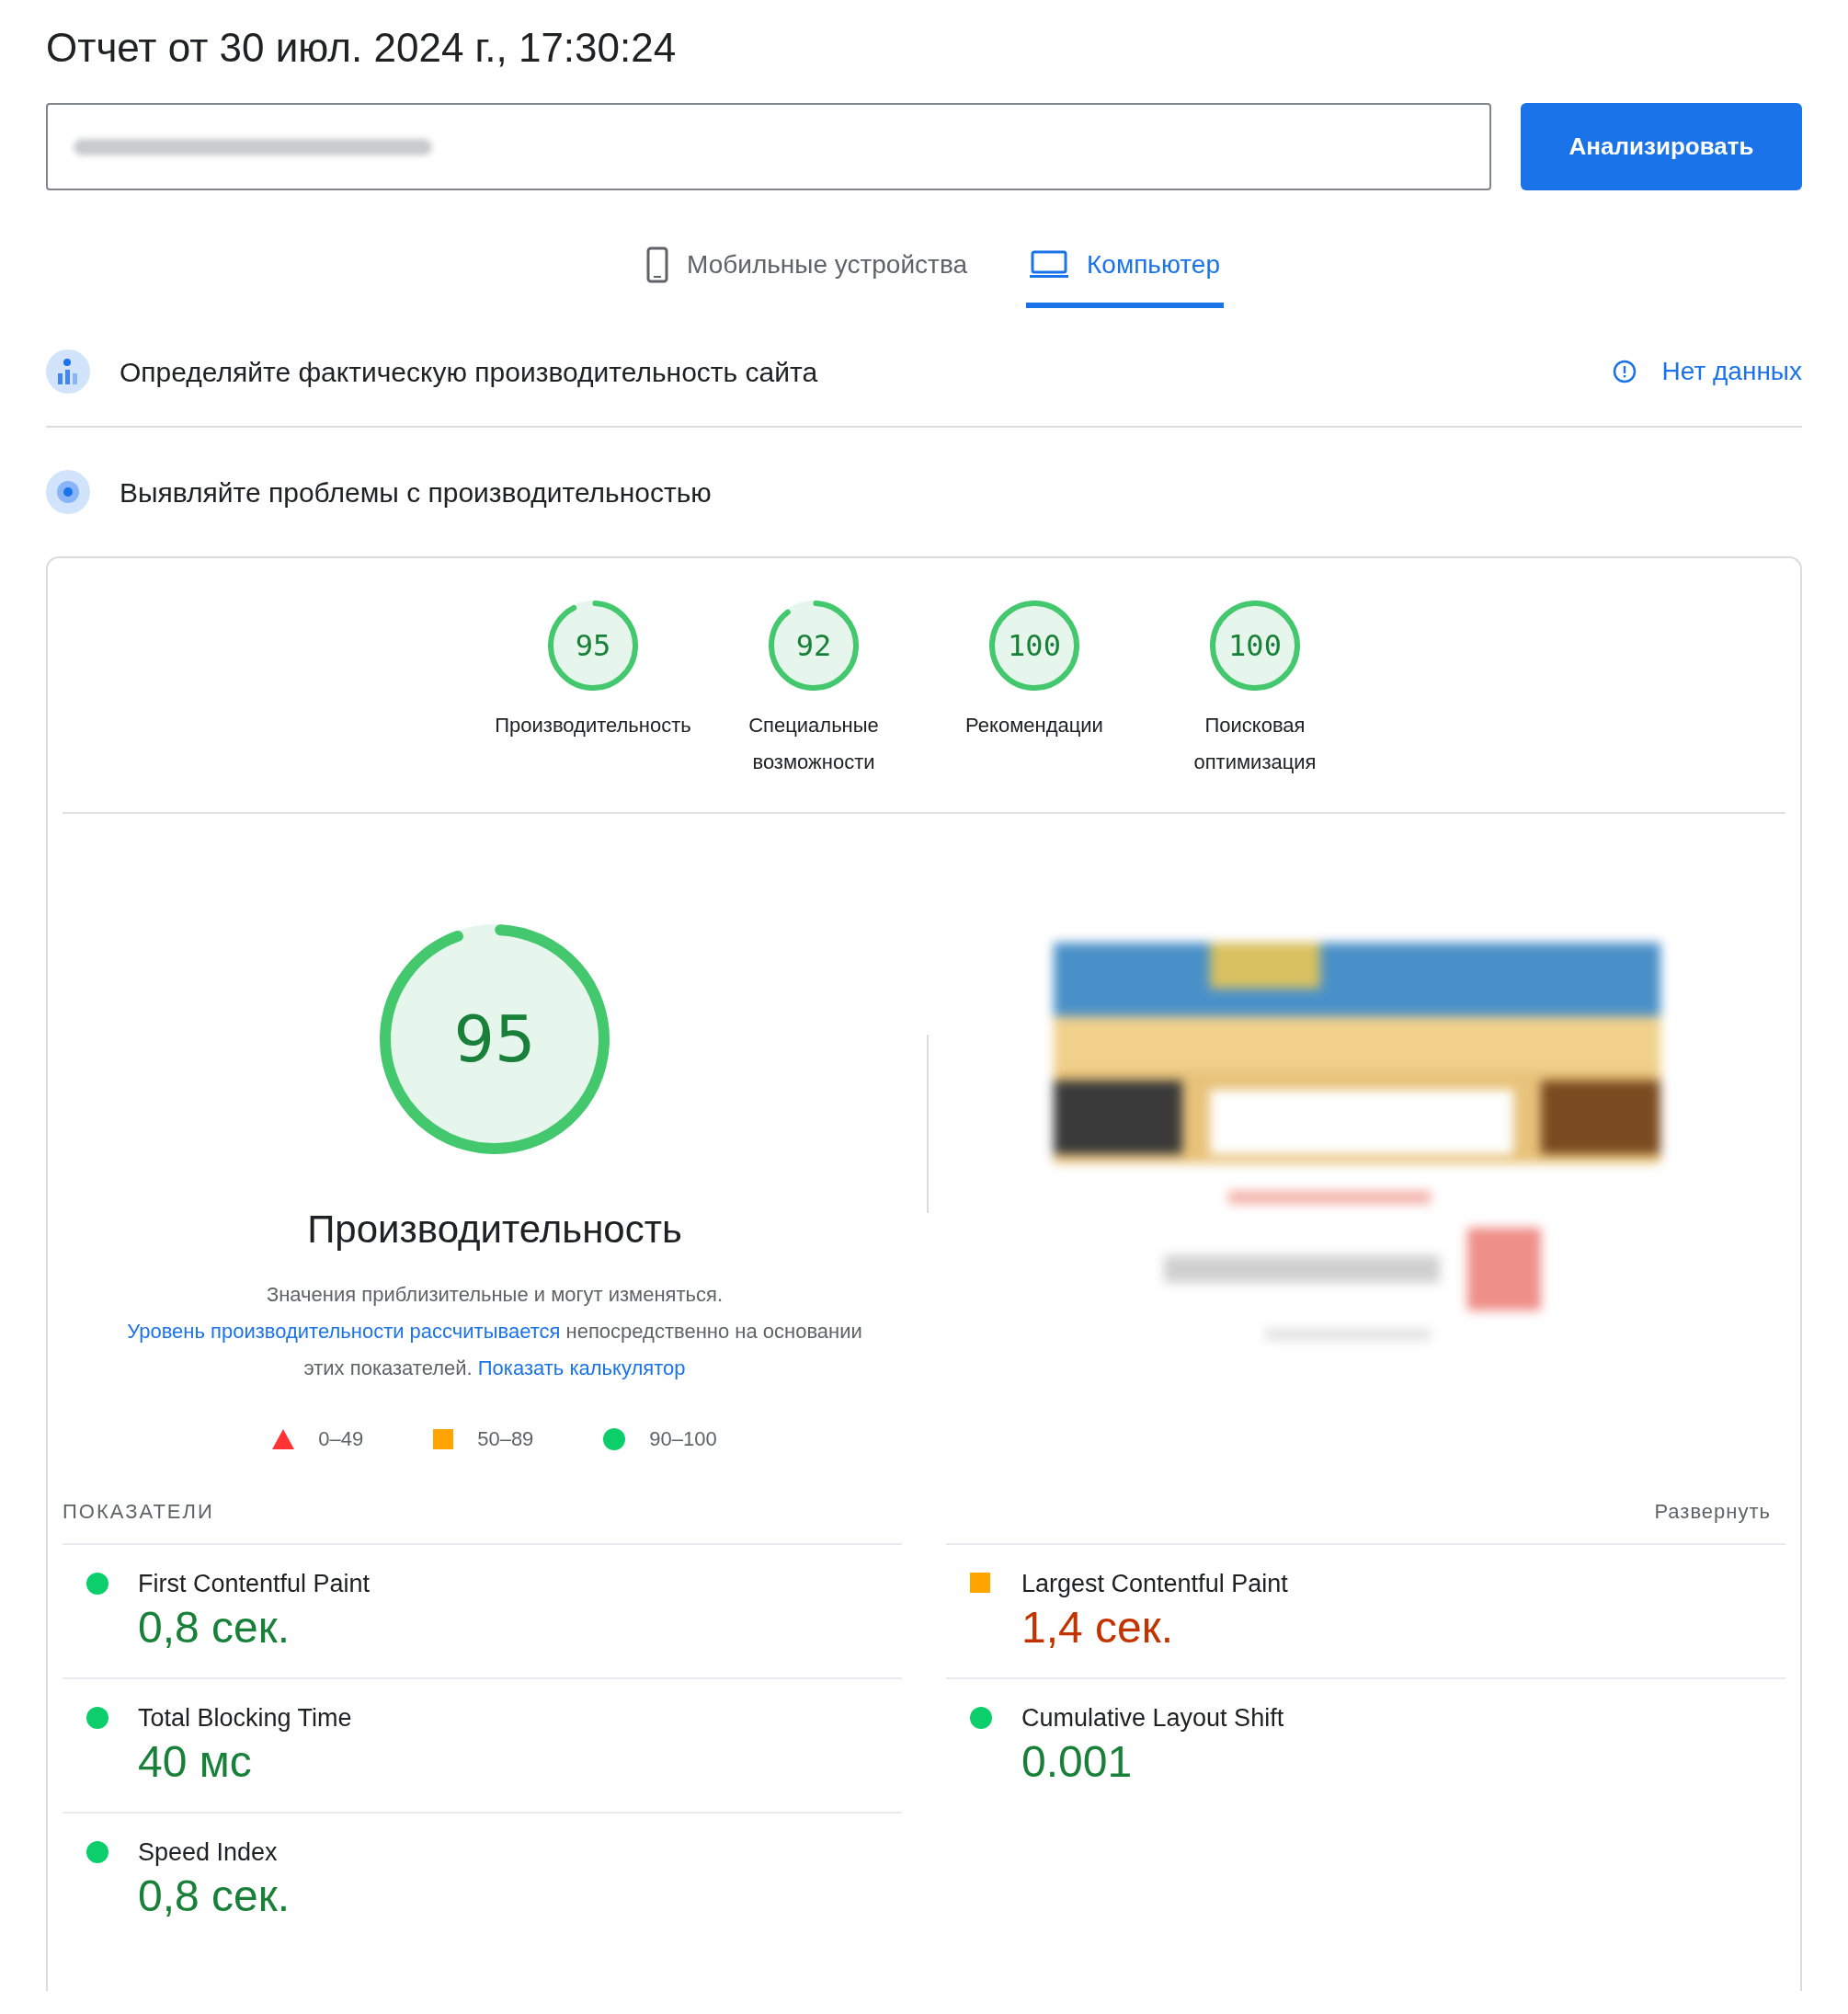  What do you see at coordinates (768, 146) in the screenshot?
I see `url-input-field` at bounding box center [768, 146].